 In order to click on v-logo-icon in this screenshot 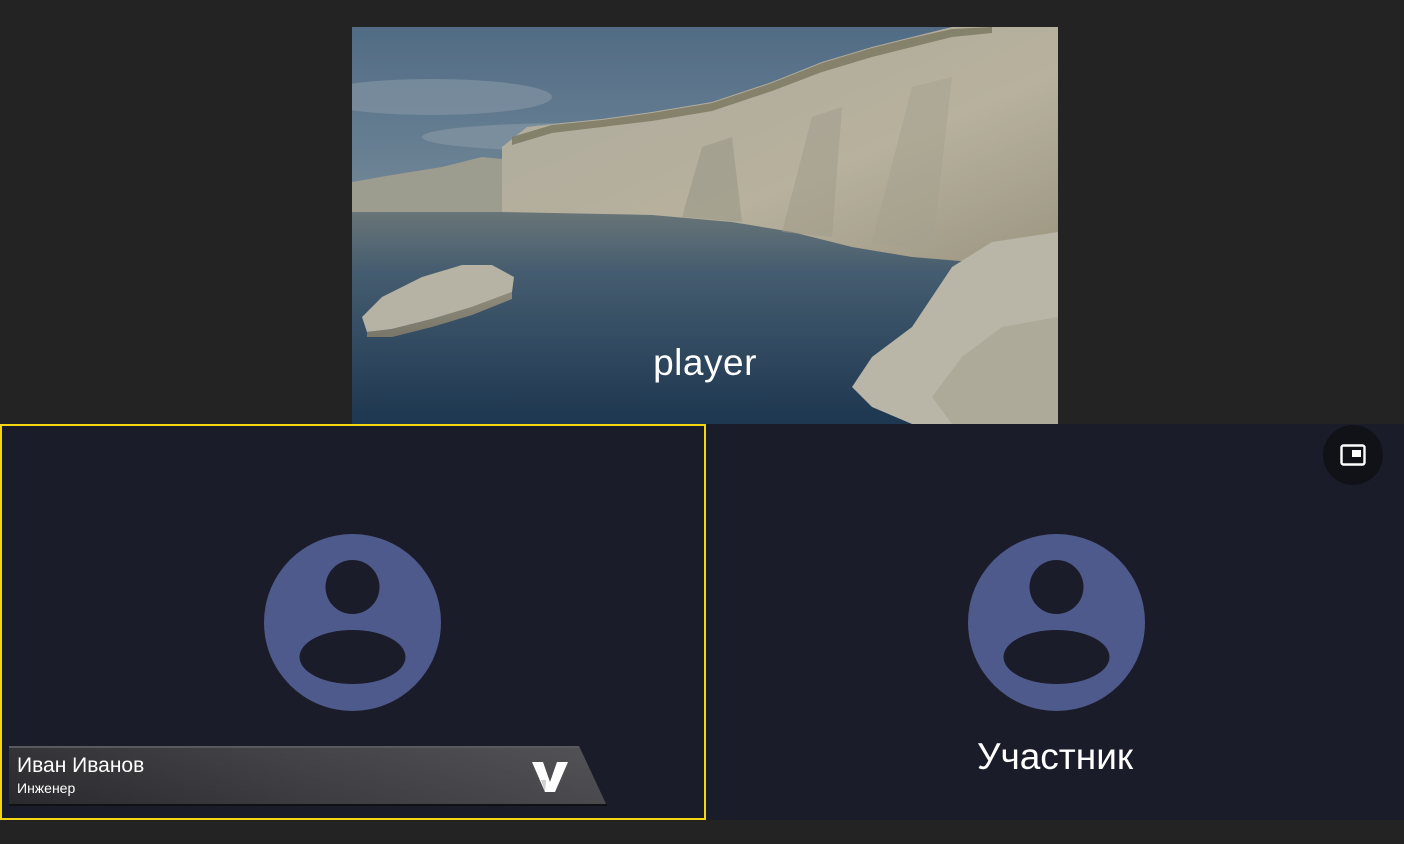, I will do `click(550, 777)`.